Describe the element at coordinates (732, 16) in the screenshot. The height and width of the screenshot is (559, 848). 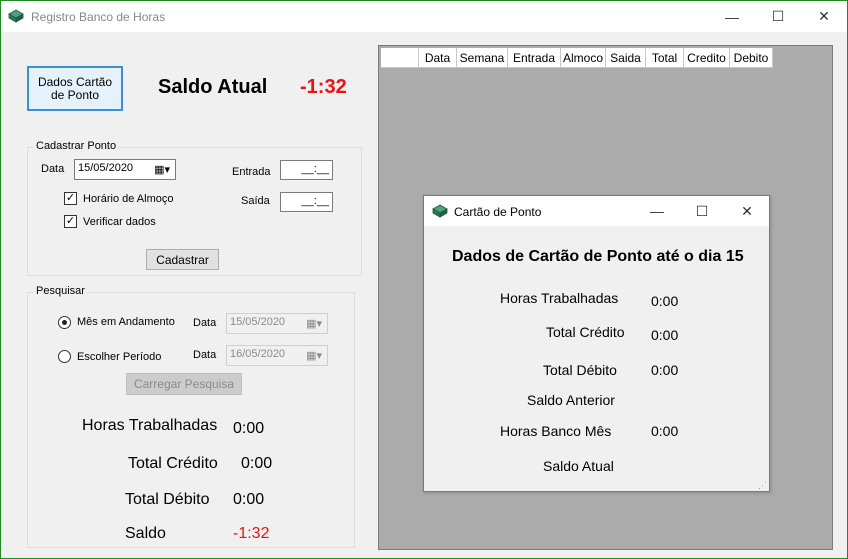
I see `minimize-button: —` at that location.